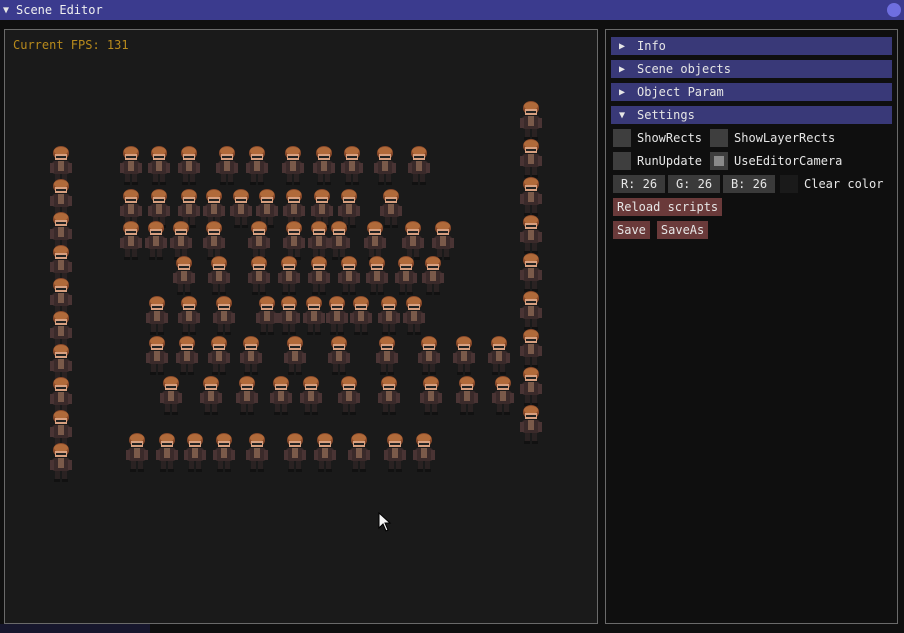 This screenshot has width=904, height=633. Describe the element at coordinates (622, 161) in the screenshot. I see `run-update-checkbox` at that location.